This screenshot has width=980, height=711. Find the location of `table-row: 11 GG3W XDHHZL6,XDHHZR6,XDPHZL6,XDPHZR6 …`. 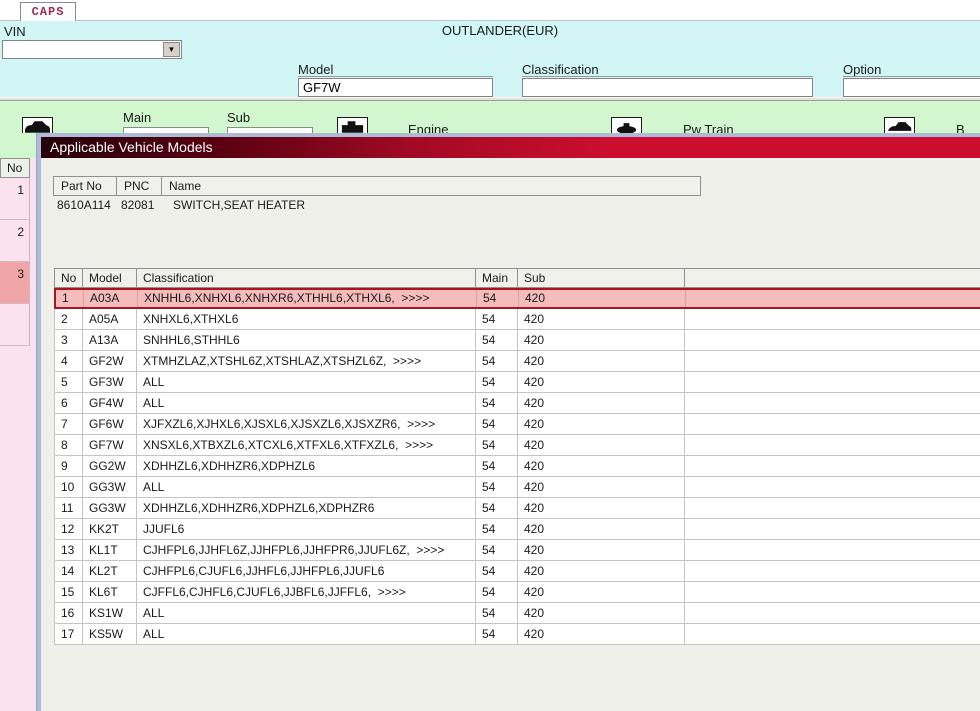

table-row: 11 GG3W XDHHZL6,XDHHZR6,XDPHZL6,XDPHZR6 … is located at coordinates (517, 508).